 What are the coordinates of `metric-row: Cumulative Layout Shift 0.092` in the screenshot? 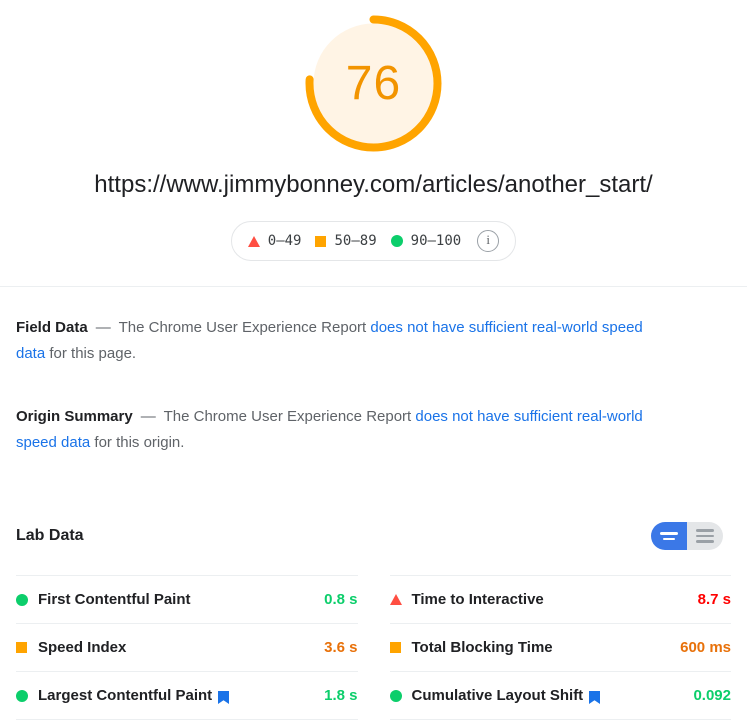 It's located at (560, 696).